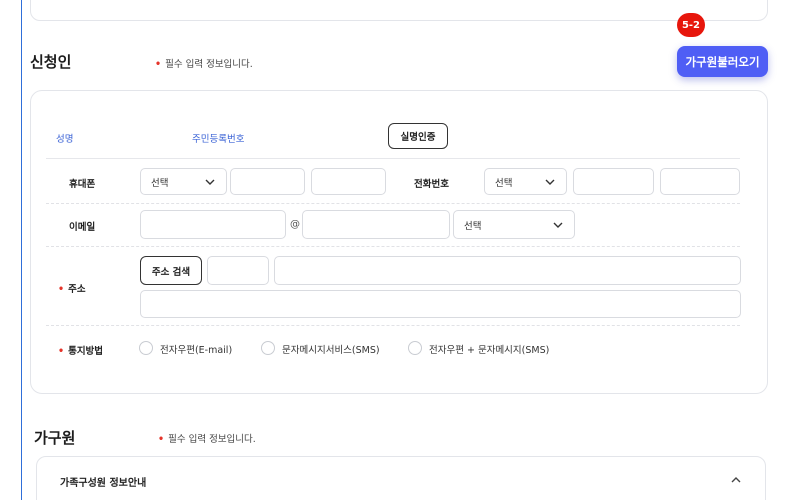  What do you see at coordinates (507, 270) in the screenshot?
I see `address-input` at bounding box center [507, 270].